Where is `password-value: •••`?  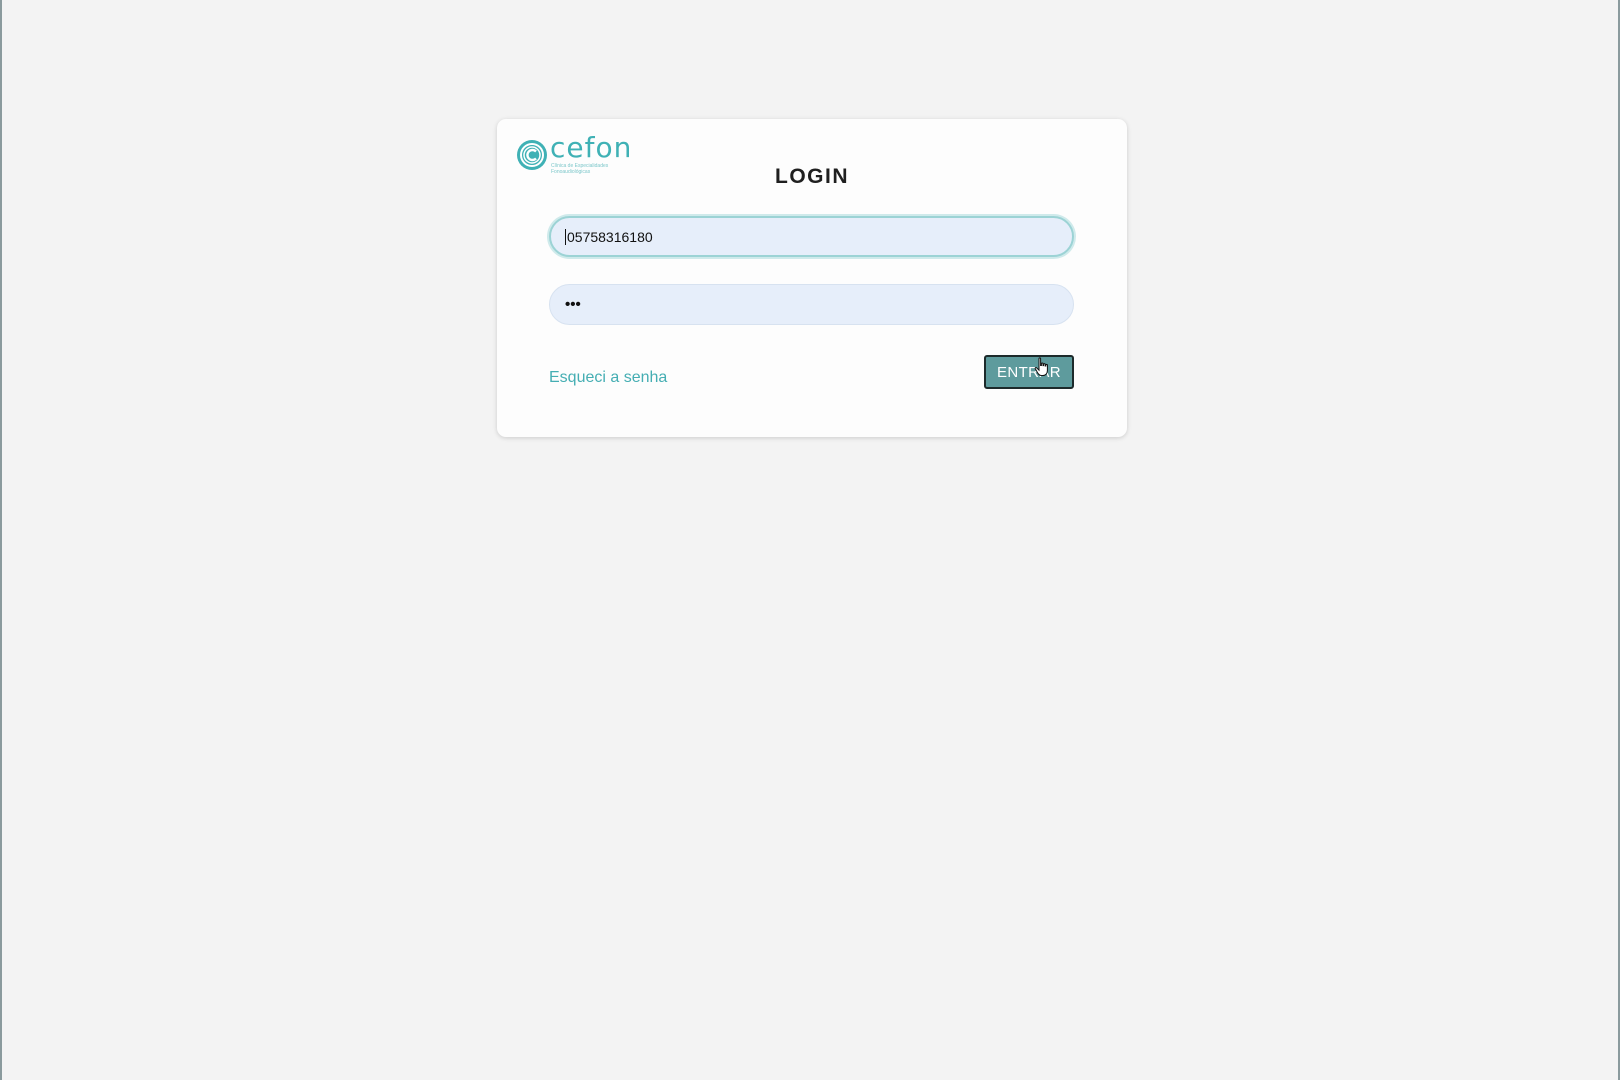 password-value: ••• is located at coordinates (573, 304).